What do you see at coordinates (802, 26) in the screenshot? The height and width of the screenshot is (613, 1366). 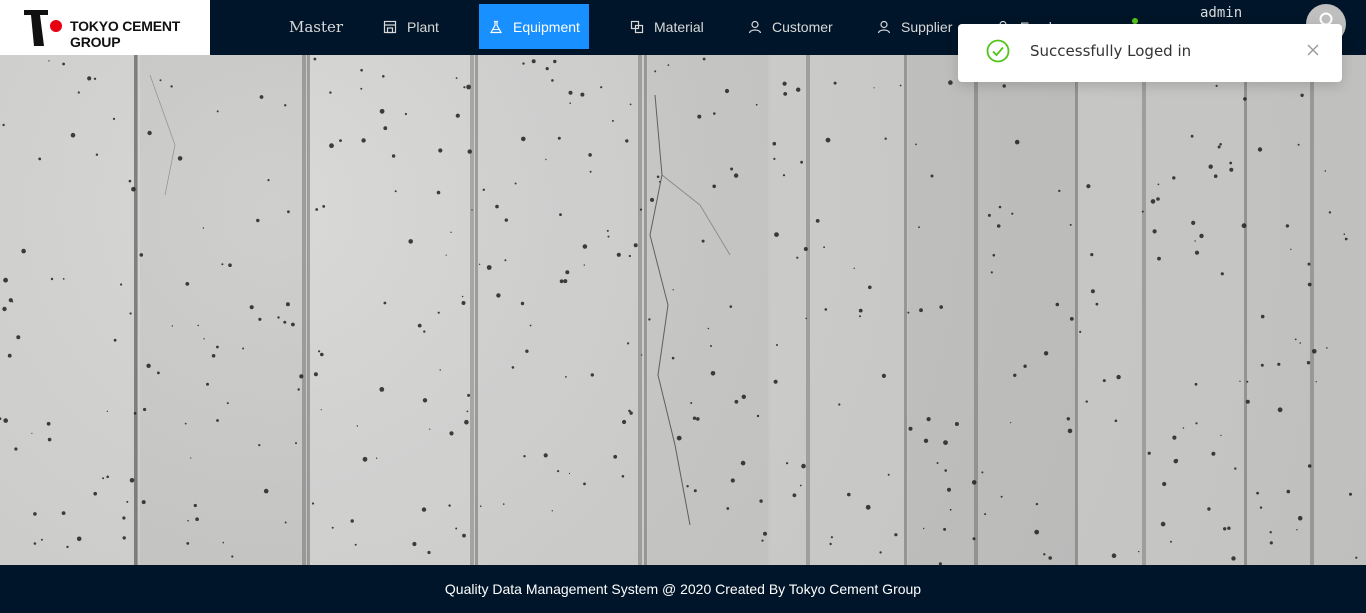 I see `nav-customer-label: Customer` at bounding box center [802, 26].